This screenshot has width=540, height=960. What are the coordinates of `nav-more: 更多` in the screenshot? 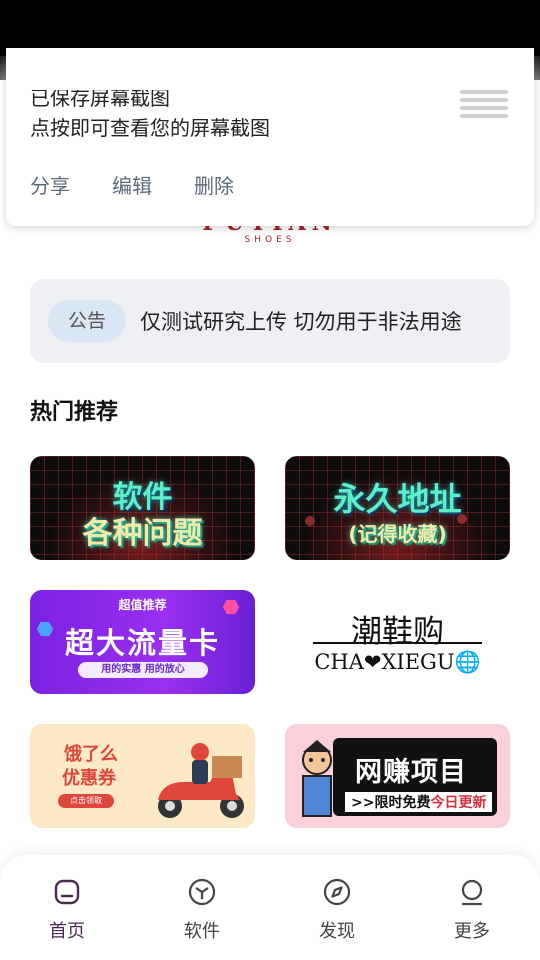 It's located at (472, 910).